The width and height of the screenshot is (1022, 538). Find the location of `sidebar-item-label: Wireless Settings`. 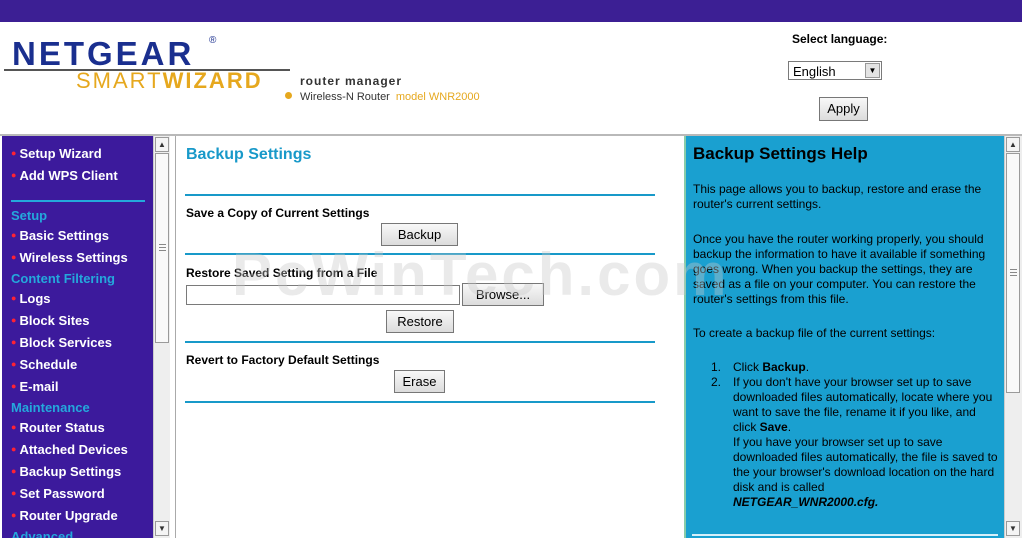

sidebar-item-label: Wireless Settings is located at coordinates (73, 257).